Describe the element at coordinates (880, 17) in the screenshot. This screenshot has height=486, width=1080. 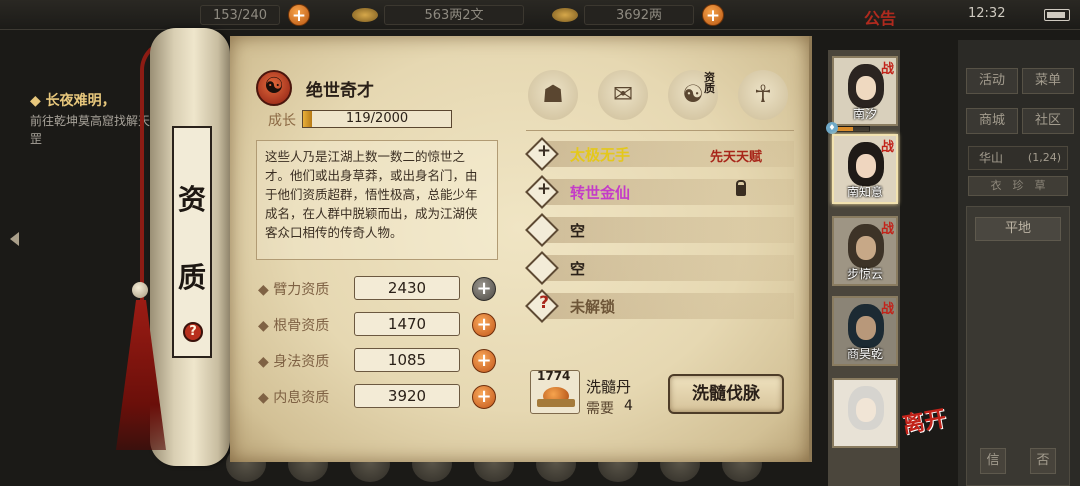
I see `notice-button: 公告` at that location.